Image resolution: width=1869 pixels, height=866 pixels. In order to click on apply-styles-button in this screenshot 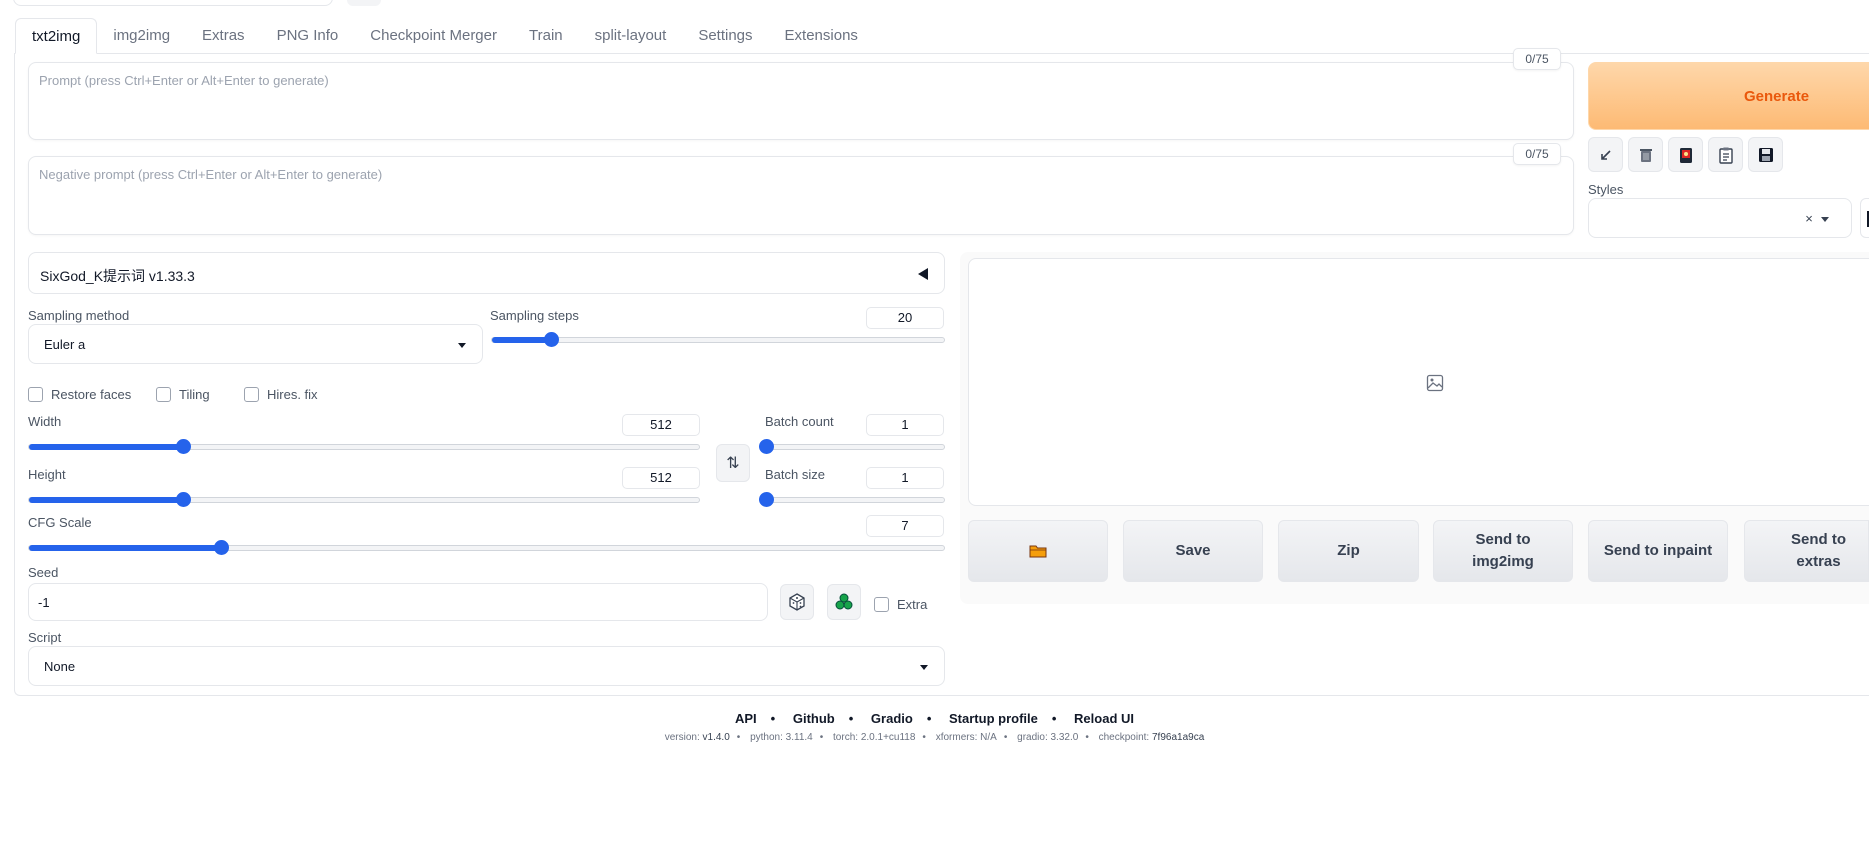, I will do `click(1725, 154)`.